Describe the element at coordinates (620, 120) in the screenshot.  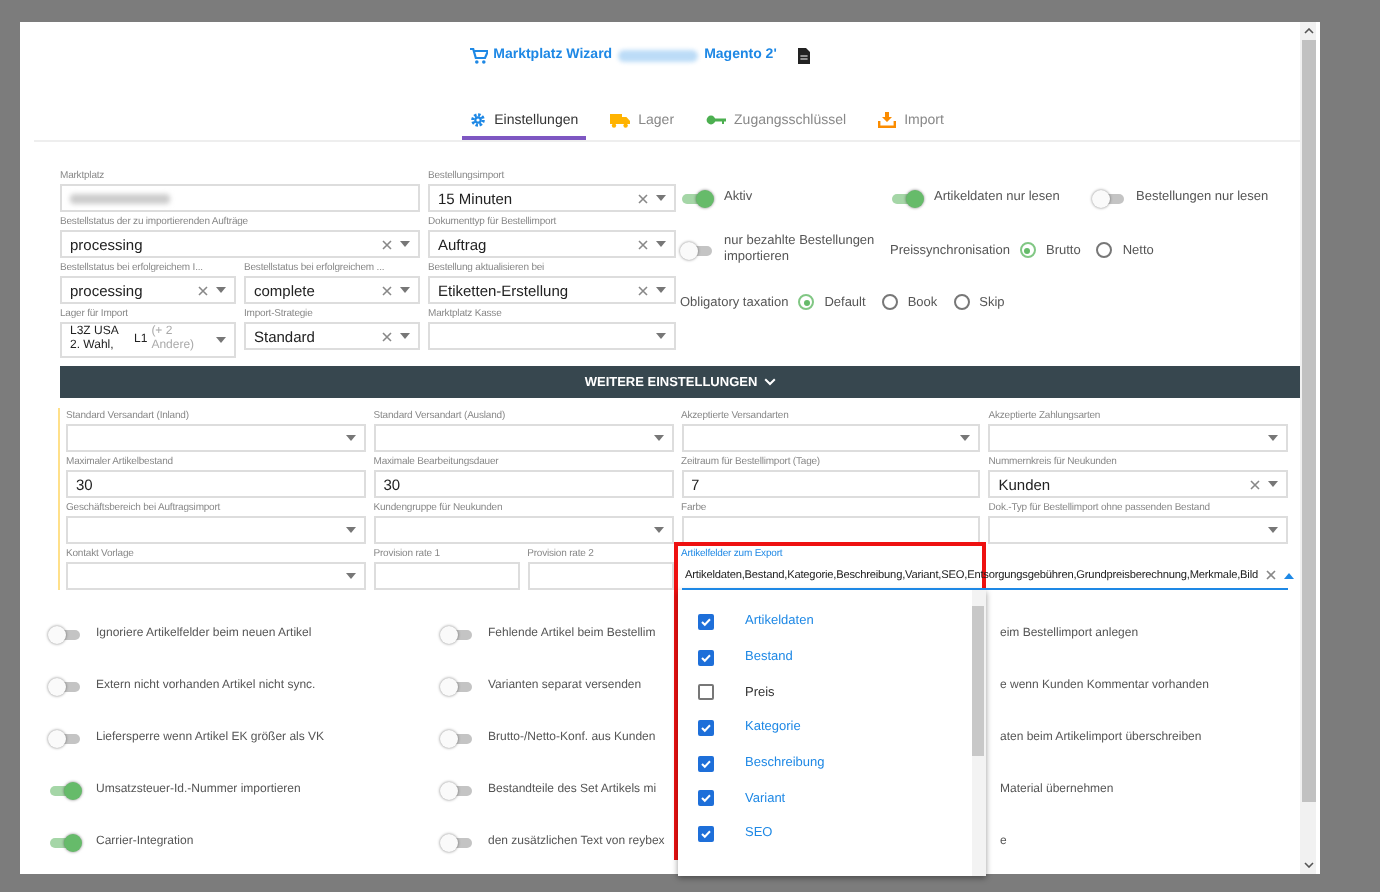
I see `truck-icon` at that location.